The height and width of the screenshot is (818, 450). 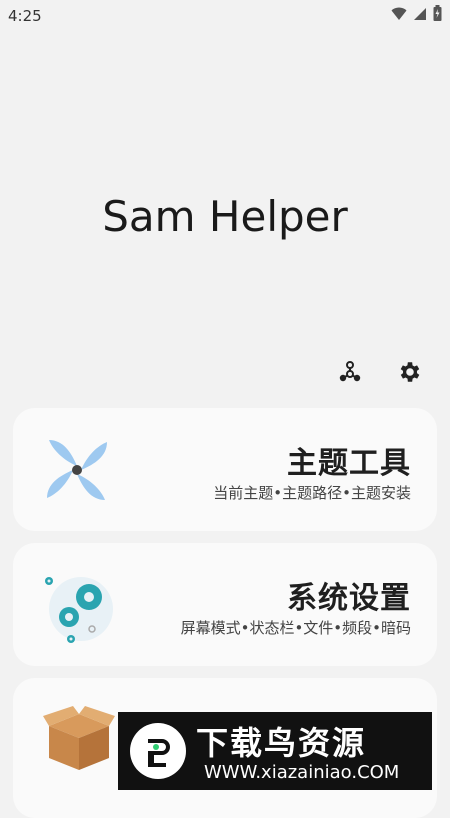 What do you see at coordinates (158, 753) in the screenshot?
I see `bird-logo-icon` at bounding box center [158, 753].